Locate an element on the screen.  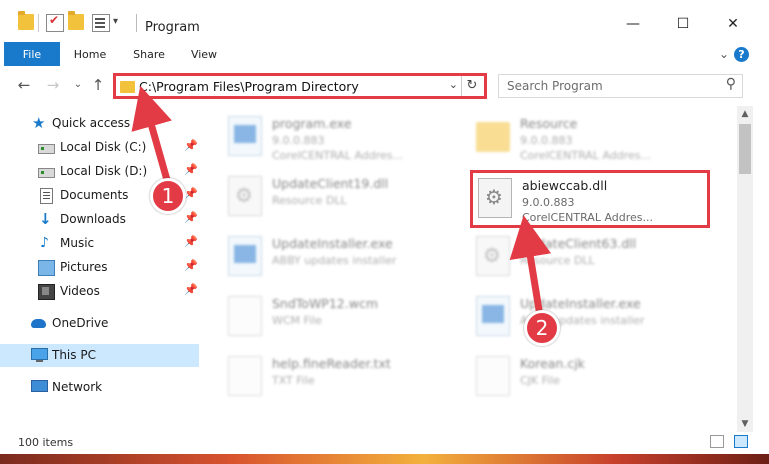
step-1-marker: 1 is located at coordinates (168, 196).